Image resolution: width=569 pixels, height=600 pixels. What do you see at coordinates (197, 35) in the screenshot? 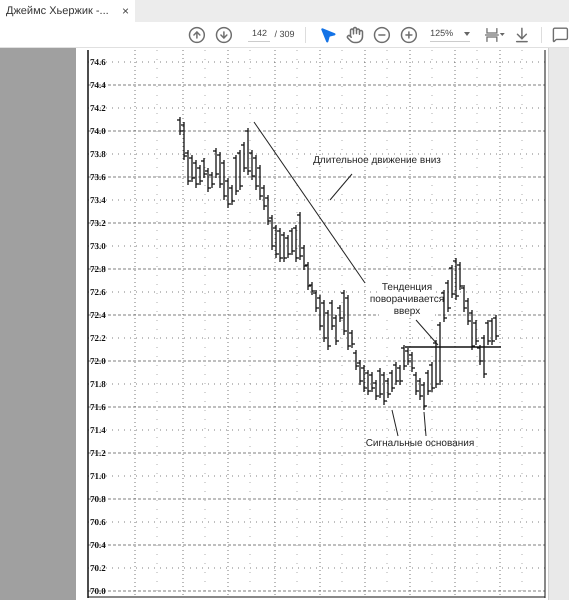
I see `previous-page-icon` at bounding box center [197, 35].